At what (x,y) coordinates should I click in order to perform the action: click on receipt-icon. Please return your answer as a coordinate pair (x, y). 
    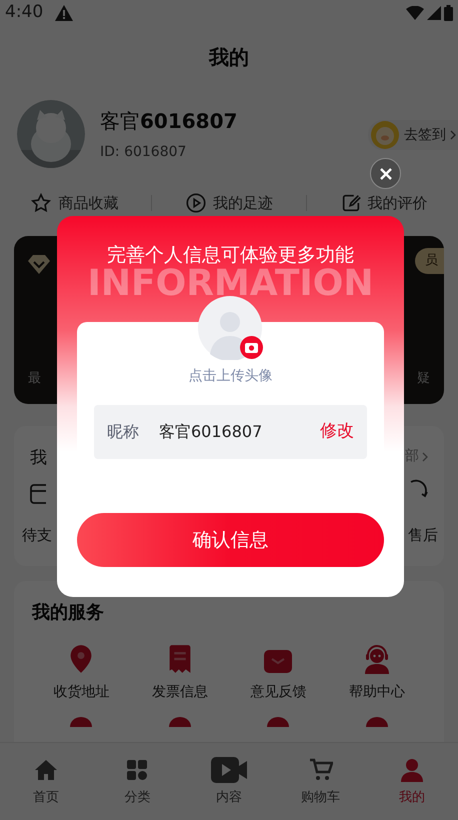
    Looking at the image, I should click on (179, 659).